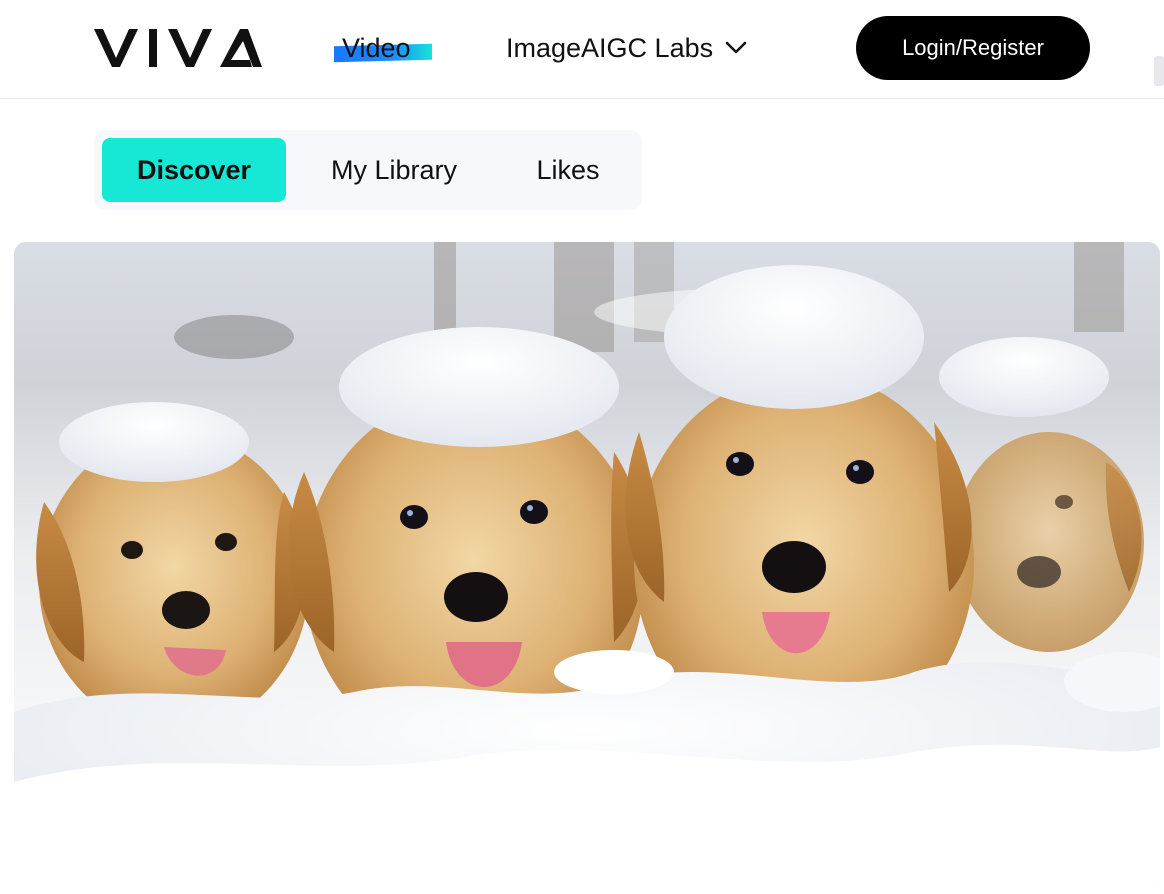 This screenshot has height=894, width=1164. I want to click on viva-logo, so click(178, 47).